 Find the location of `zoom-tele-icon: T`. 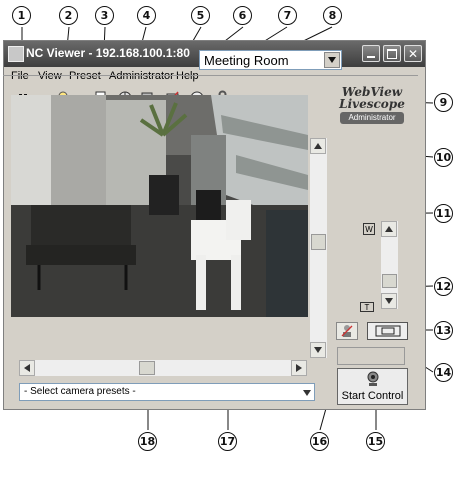

zoom-tele-icon: T is located at coordinates (367, 307).